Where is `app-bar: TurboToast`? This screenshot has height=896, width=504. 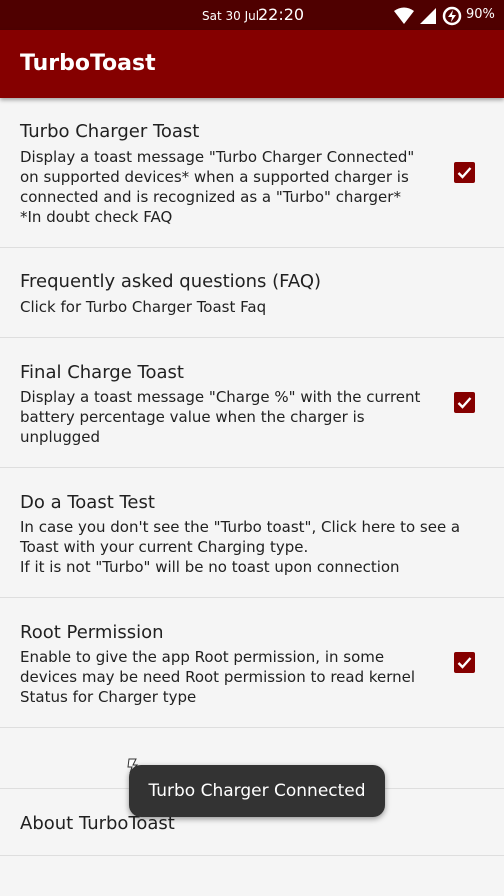
app-bar: TurboToast is located at coordinates (252, 64).